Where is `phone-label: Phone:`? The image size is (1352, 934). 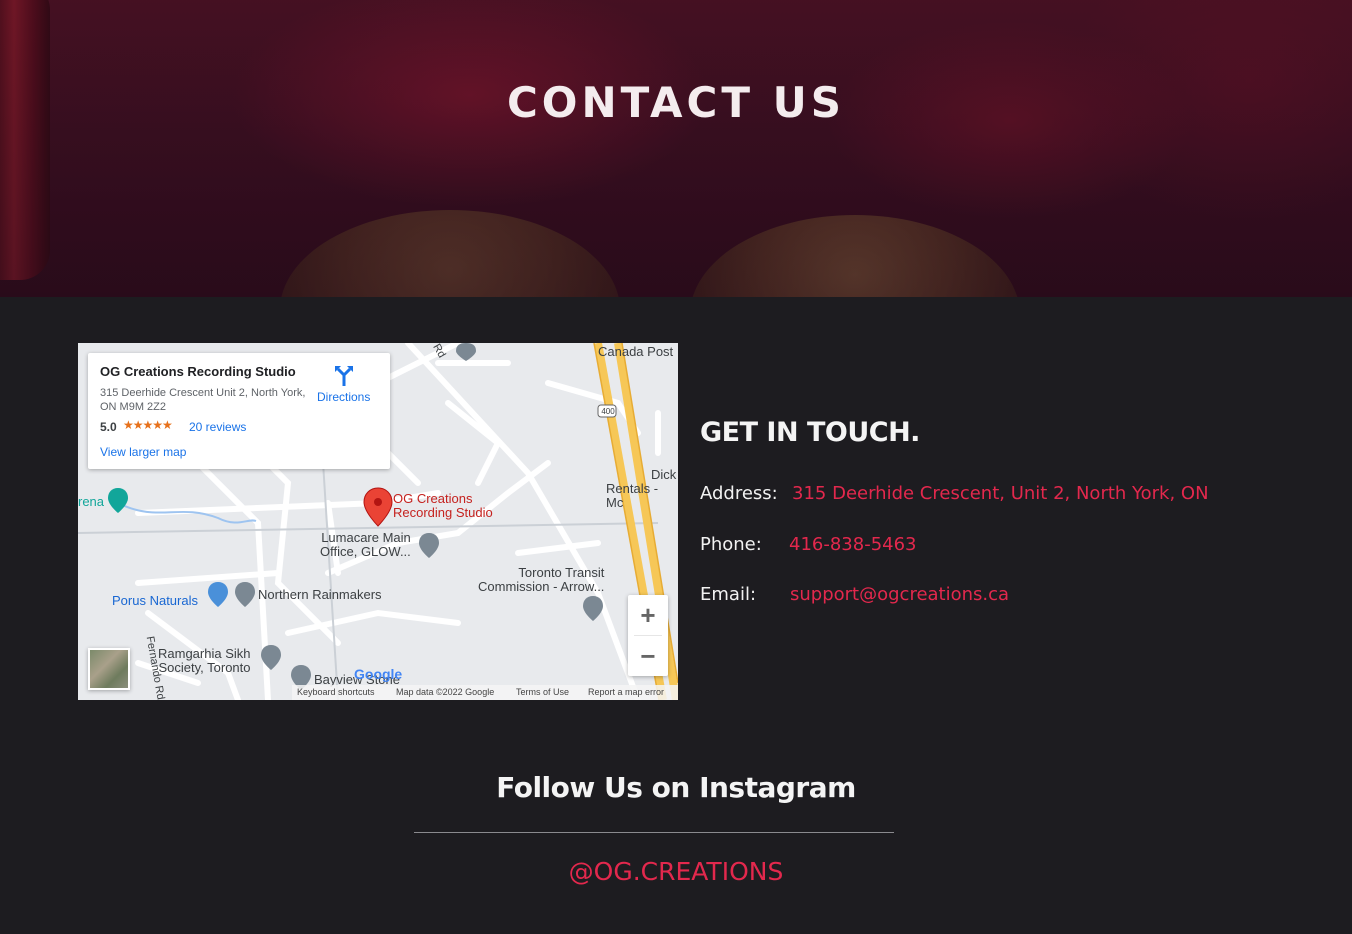
phone-label: Phone: is located at coordinates (731, 544).